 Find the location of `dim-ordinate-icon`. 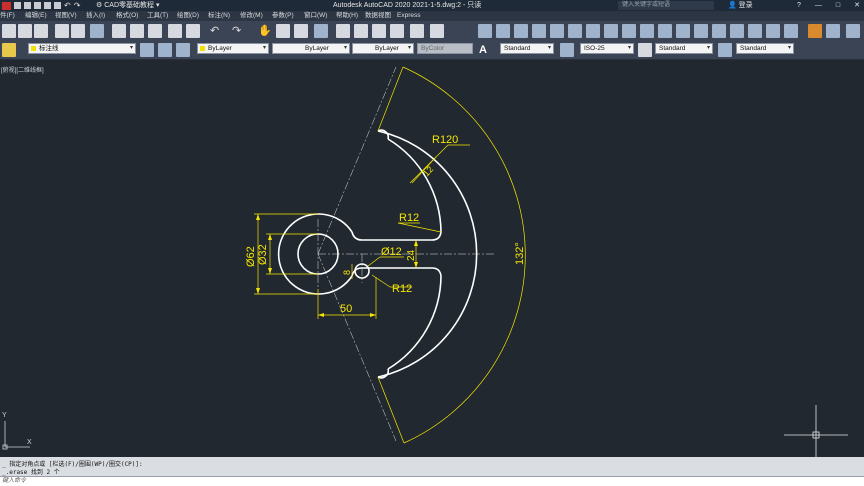

dim-ordinate-icon is located at coordinates (539, 31).